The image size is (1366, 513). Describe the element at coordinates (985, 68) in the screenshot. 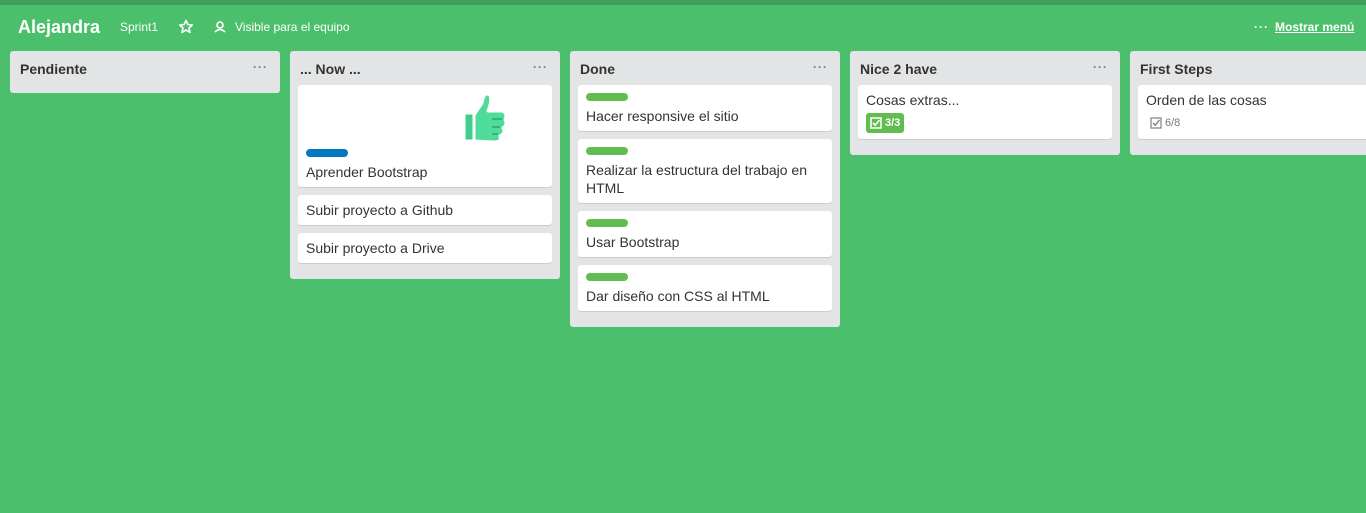

I see `list-header: Nice 2 have ···` at that location.